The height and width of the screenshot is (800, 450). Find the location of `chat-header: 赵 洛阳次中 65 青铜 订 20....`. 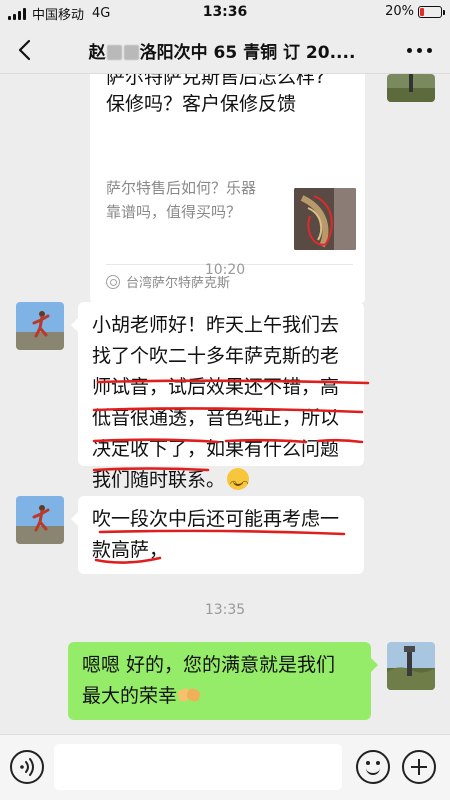

chat-header: 赵 洛阳次中 65 青铜 订 20.... is located at coordinates (225, 50).